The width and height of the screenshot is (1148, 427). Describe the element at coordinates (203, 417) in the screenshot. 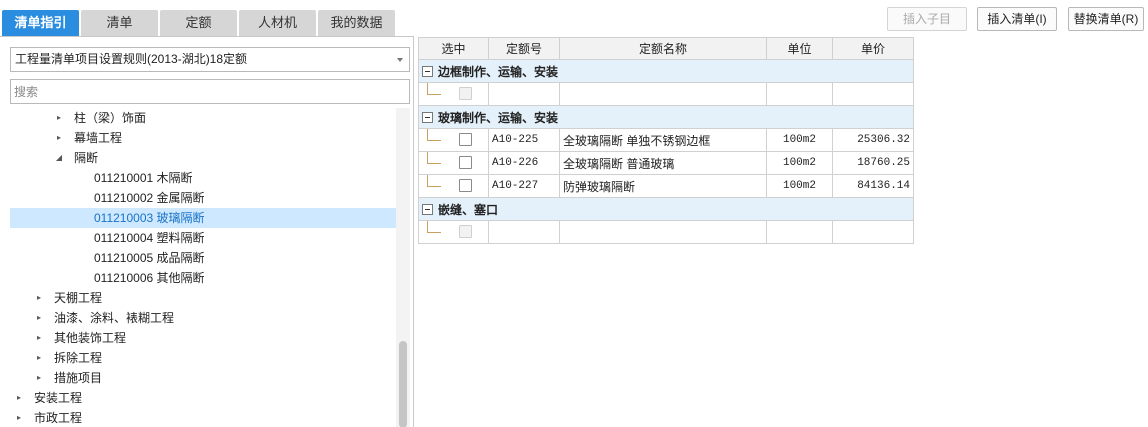

I see `tree-node-municipal: ▸ 市政工程` at that location.